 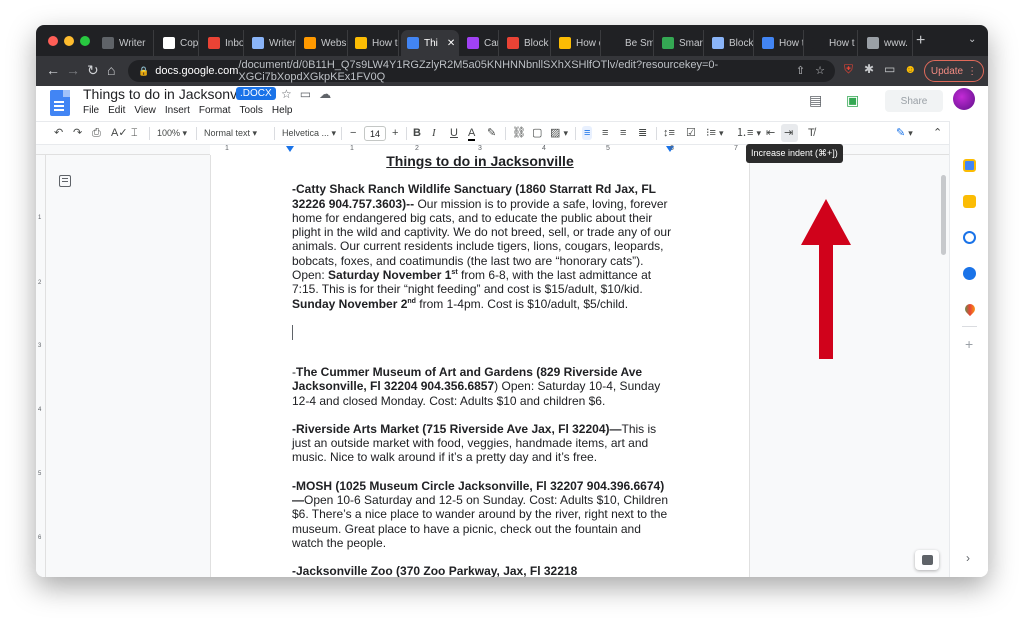 I want to click on insert-link-icon: ⛓, so click(x=519, y=133).